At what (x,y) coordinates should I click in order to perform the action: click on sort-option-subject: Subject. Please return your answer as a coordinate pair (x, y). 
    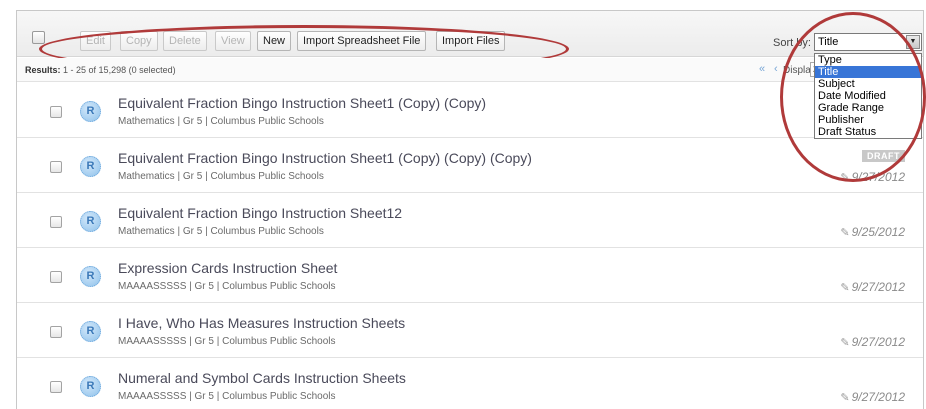
    Looking at the image, I should click on (868, 84).